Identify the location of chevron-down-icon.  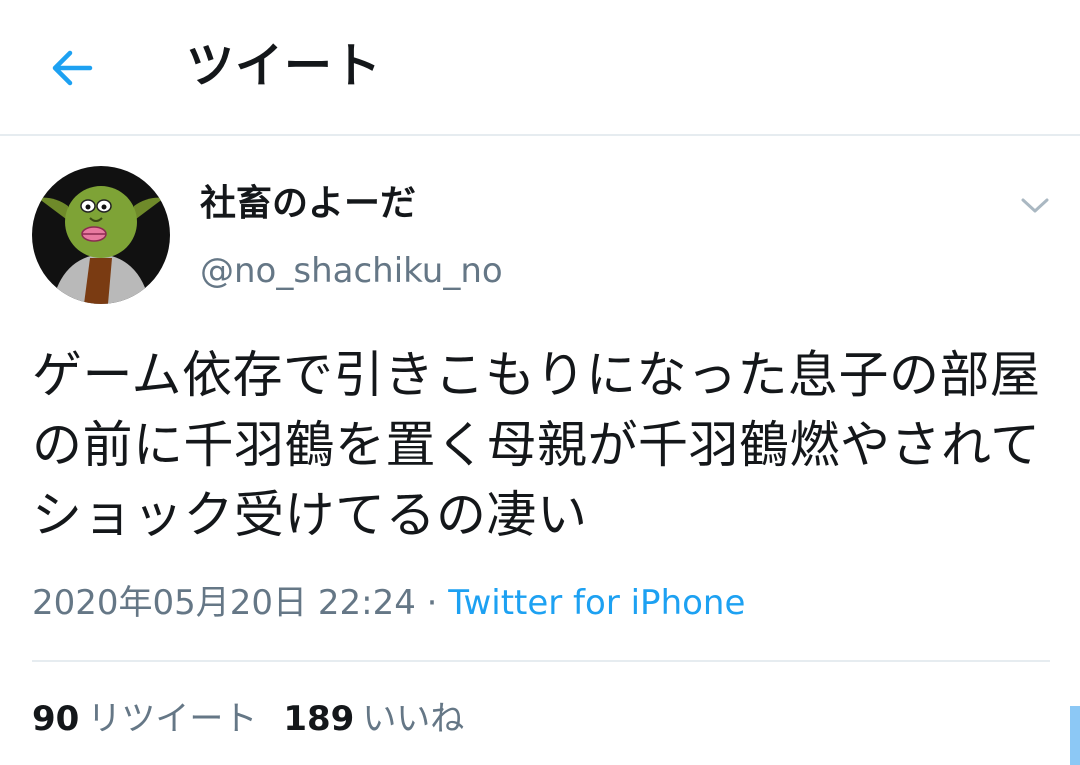
(1035, 205).